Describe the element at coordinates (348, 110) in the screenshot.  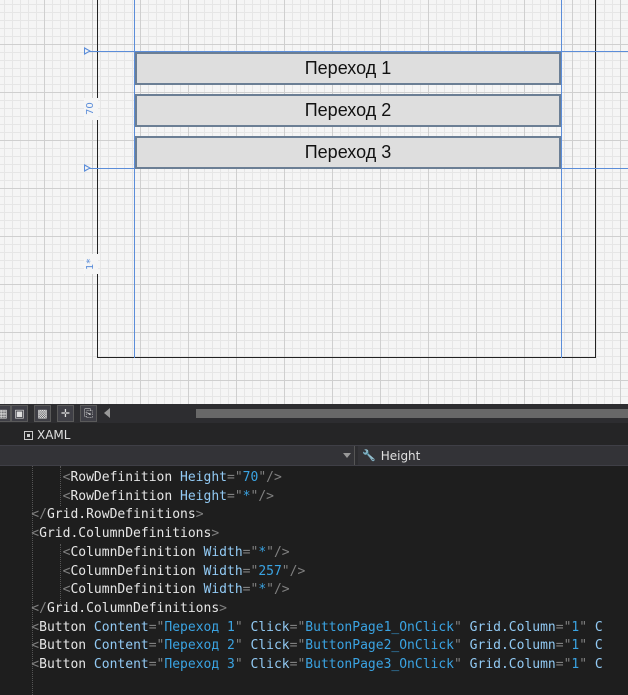
I see `design-button-2: Переход 2` at that location.